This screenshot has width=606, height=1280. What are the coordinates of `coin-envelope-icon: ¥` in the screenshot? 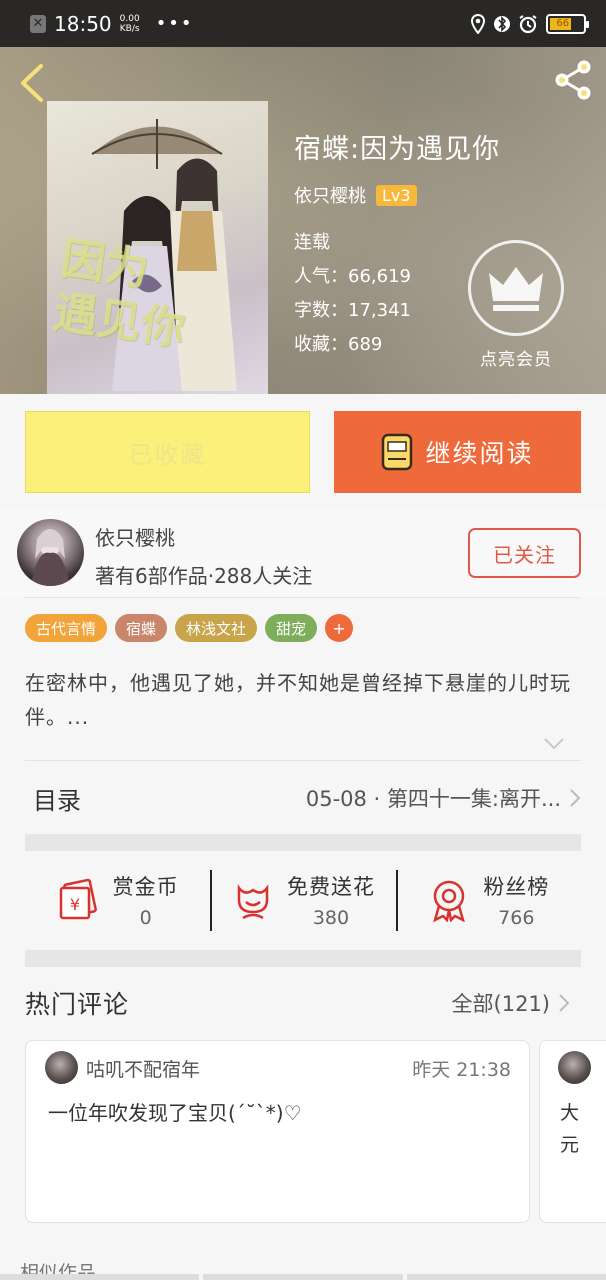 It's located at (78, 899).